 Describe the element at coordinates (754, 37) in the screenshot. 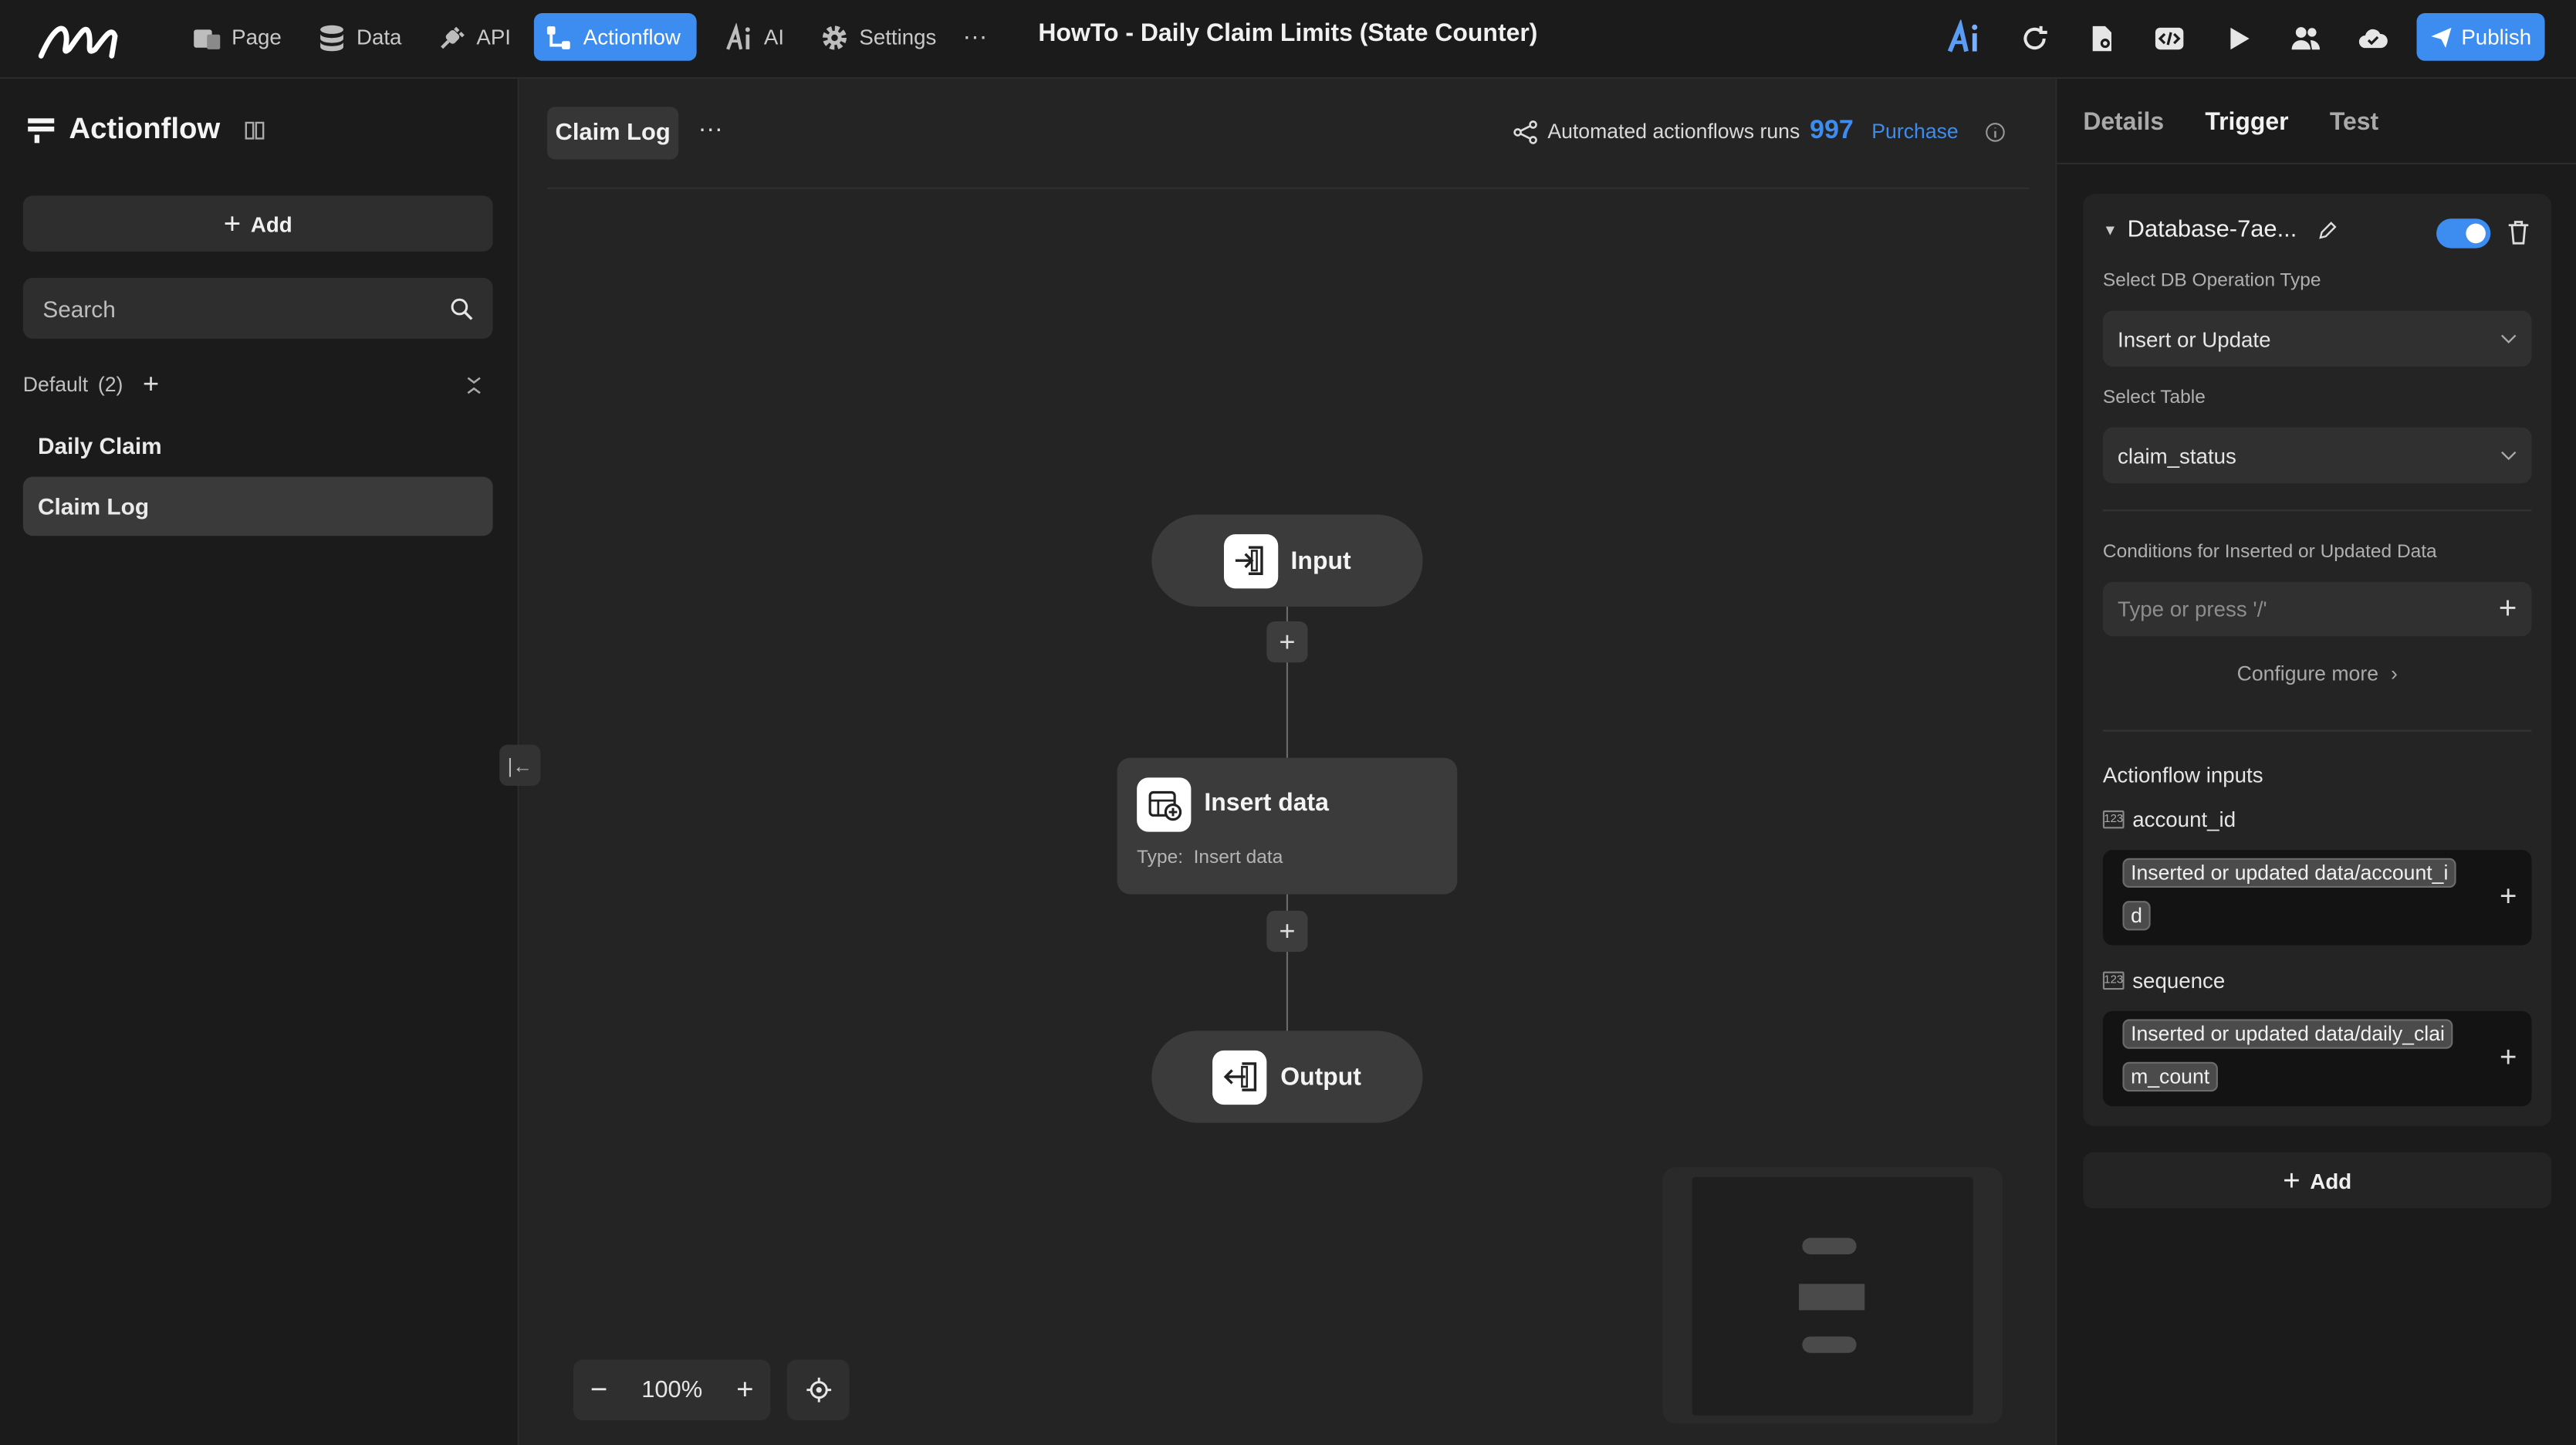

I see `nav-ai: AI` at that location.